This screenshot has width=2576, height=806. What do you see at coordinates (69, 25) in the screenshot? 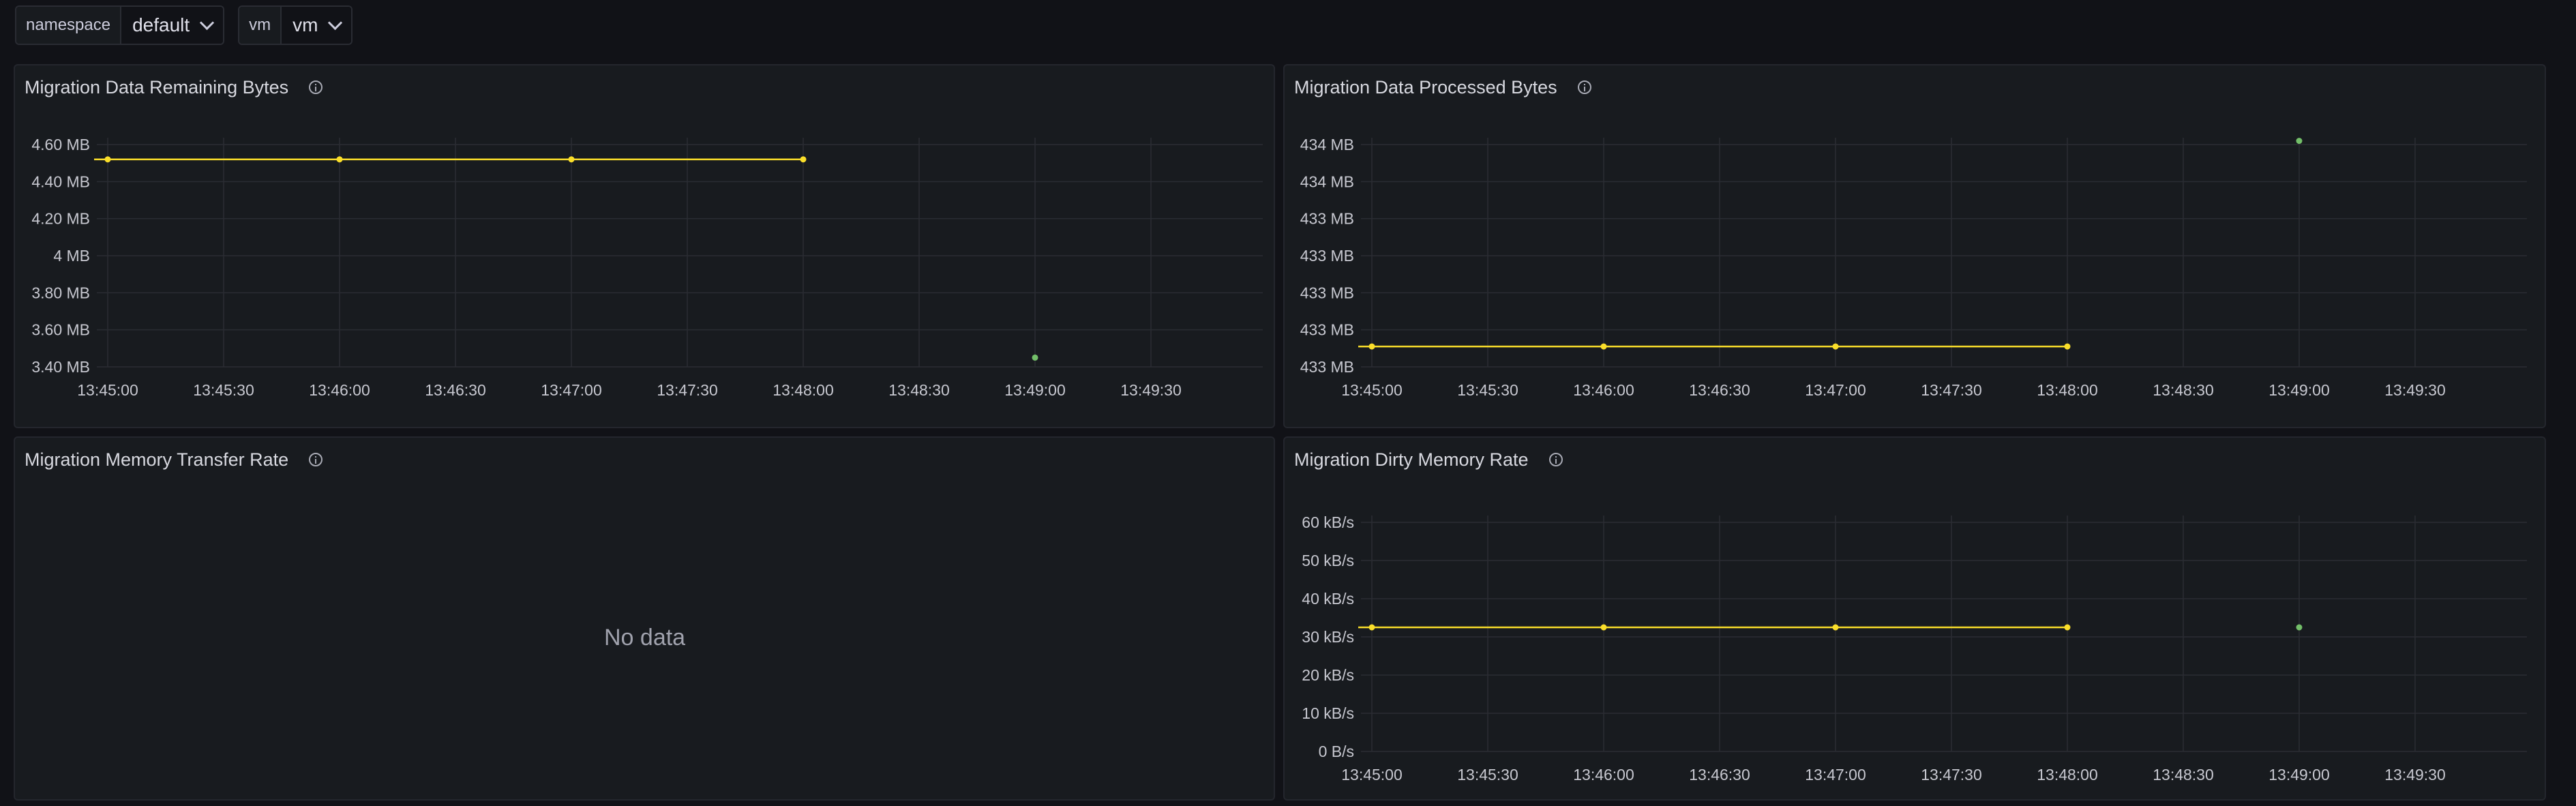
I see `namespace-variable-label: namespace` at bounding box center [69, 25].